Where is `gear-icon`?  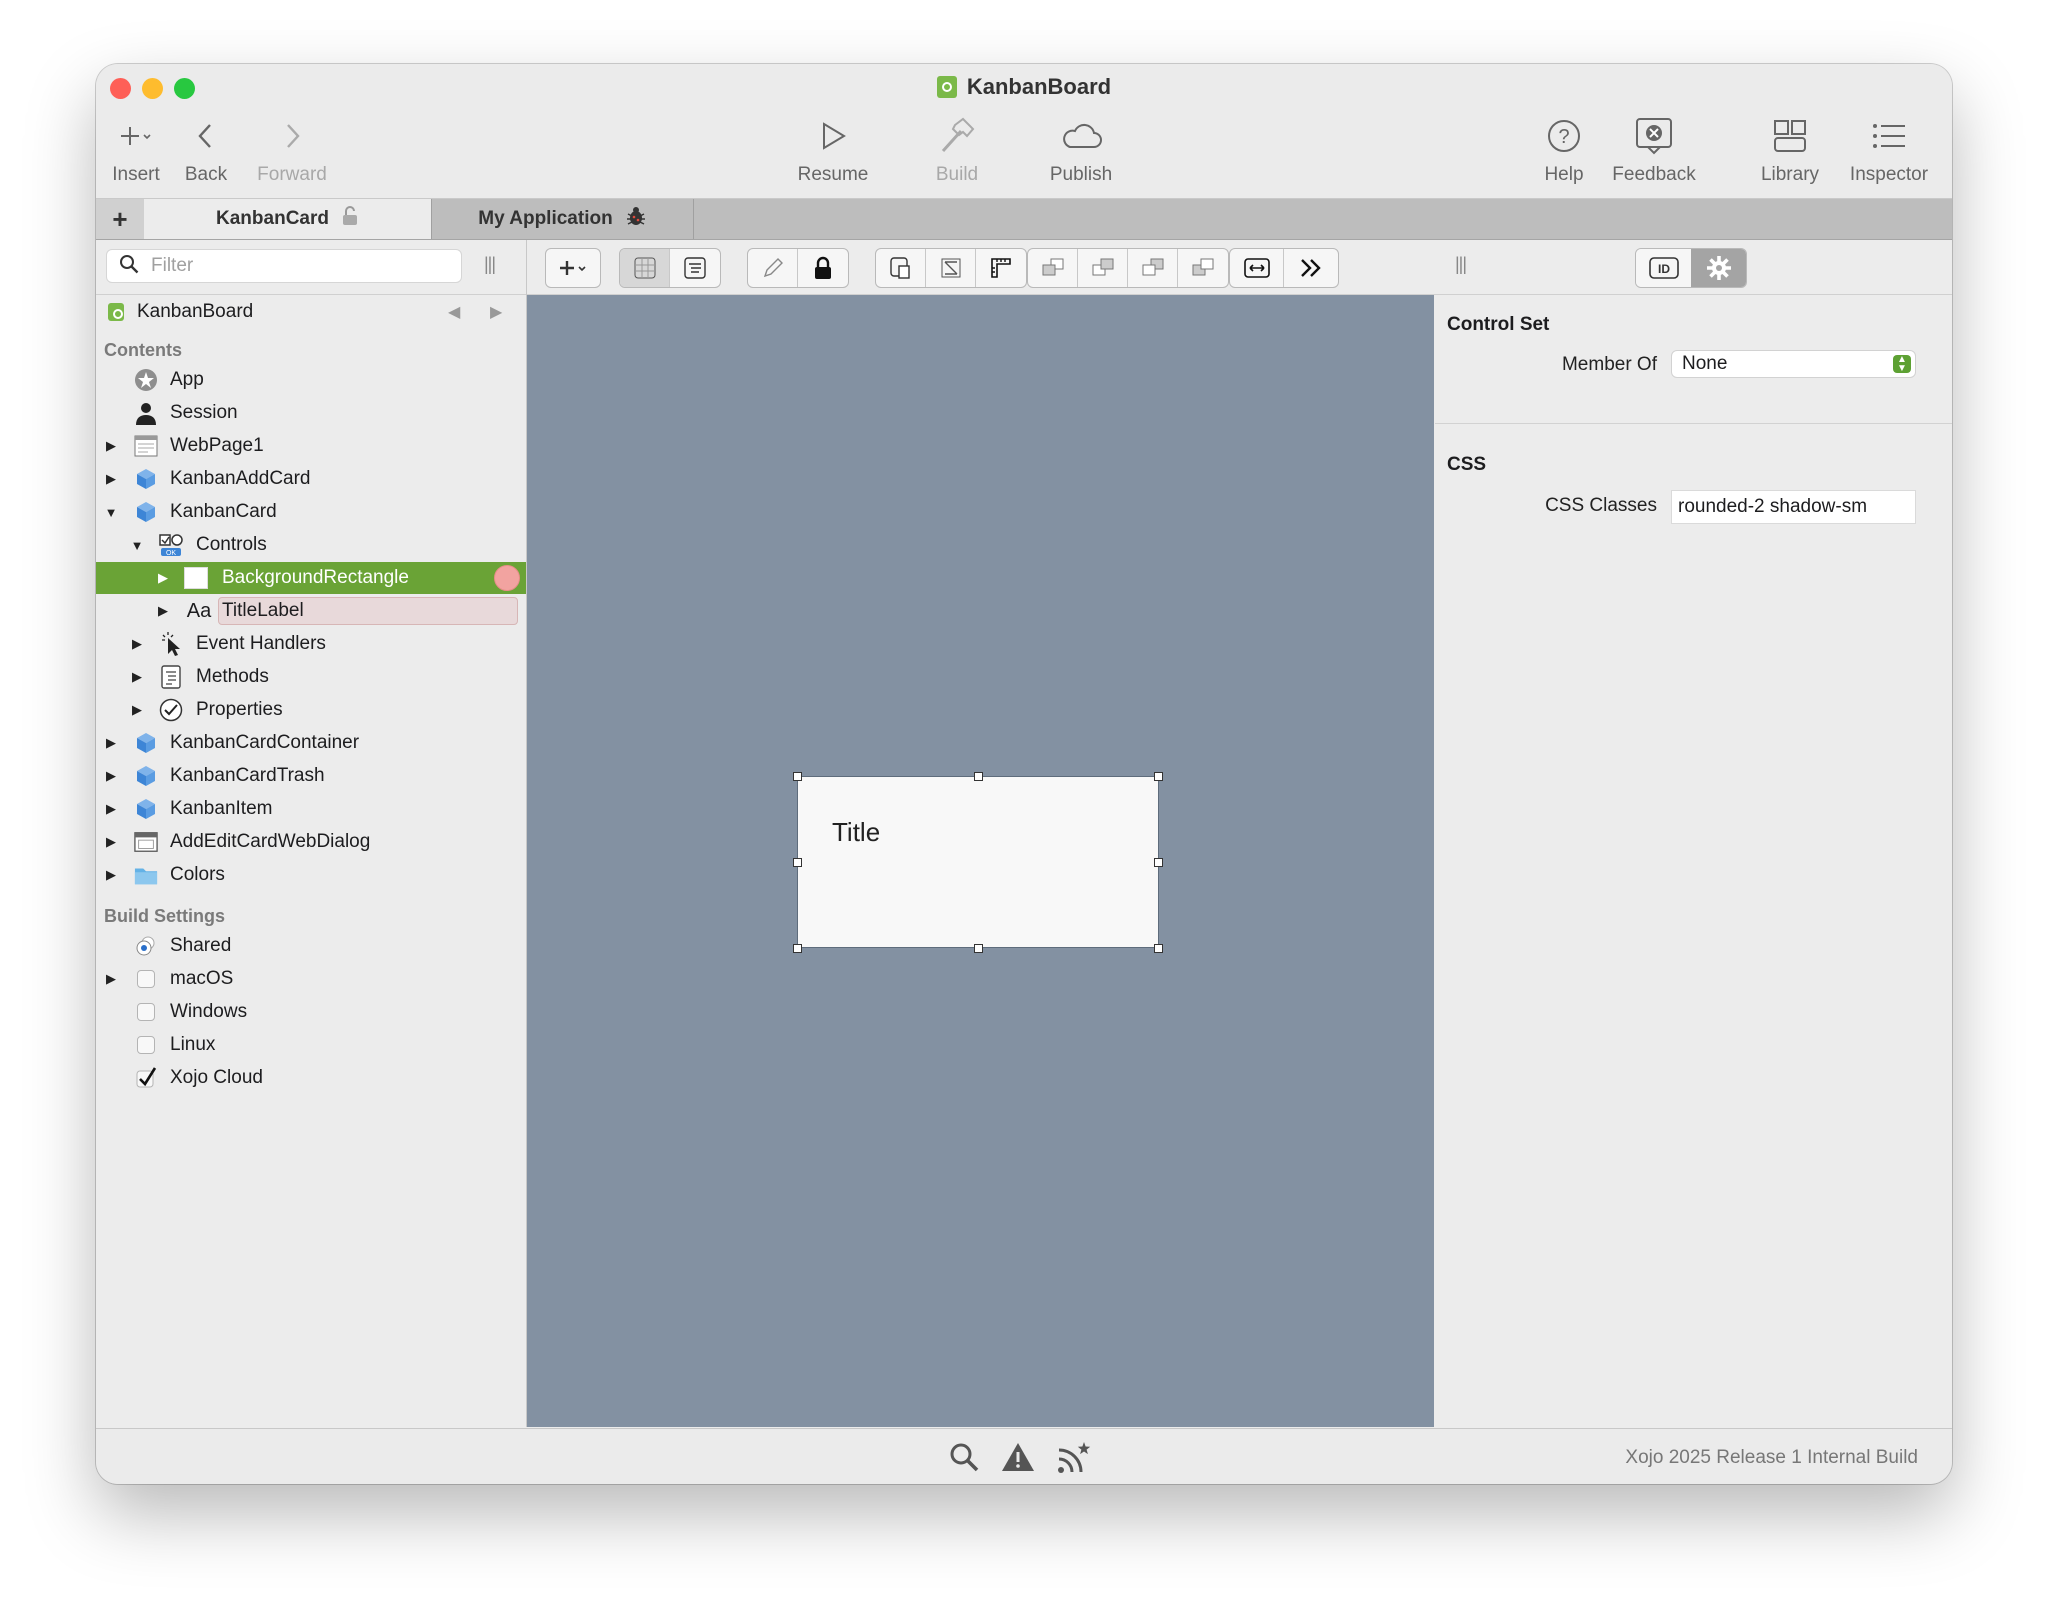 gear-icon is located at coordinates (1718, 268).